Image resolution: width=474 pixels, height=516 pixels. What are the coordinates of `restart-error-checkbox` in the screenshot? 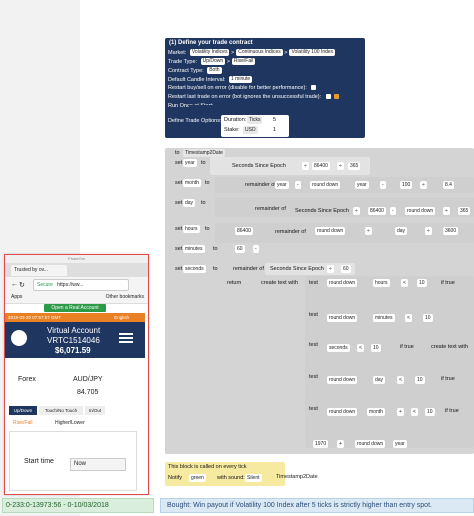 It's located at (314, 88).